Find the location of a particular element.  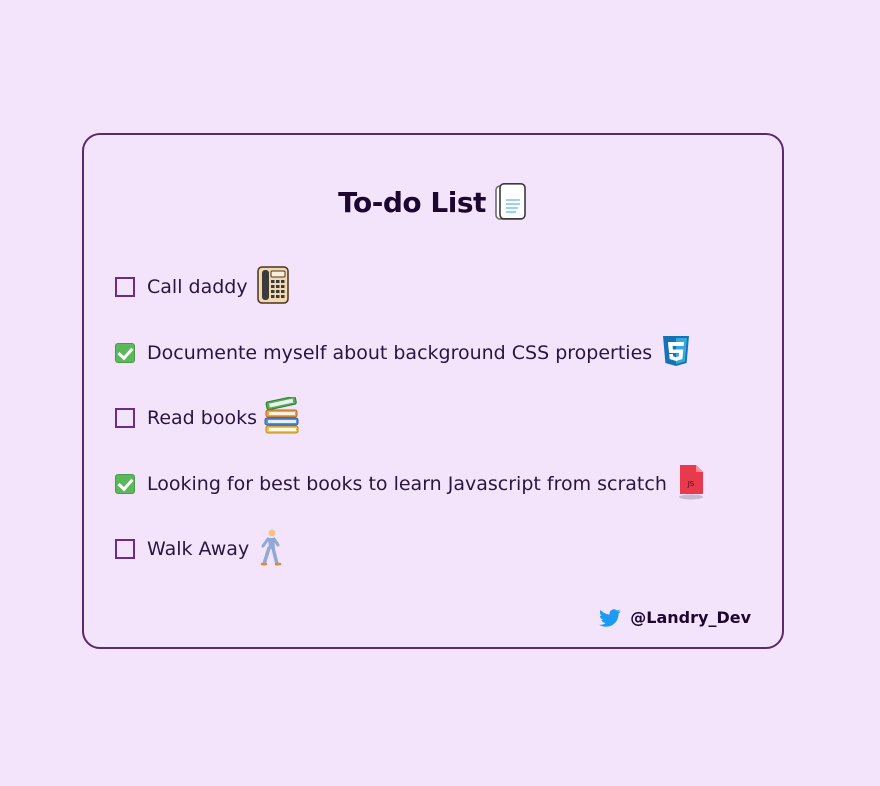

css3-icon is located at coordinates (676, 353).